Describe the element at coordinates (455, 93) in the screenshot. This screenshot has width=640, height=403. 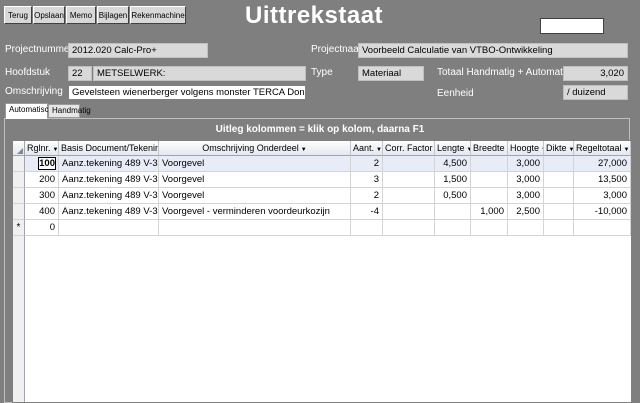
I see `eenheid-label: Eenheid` at that location.